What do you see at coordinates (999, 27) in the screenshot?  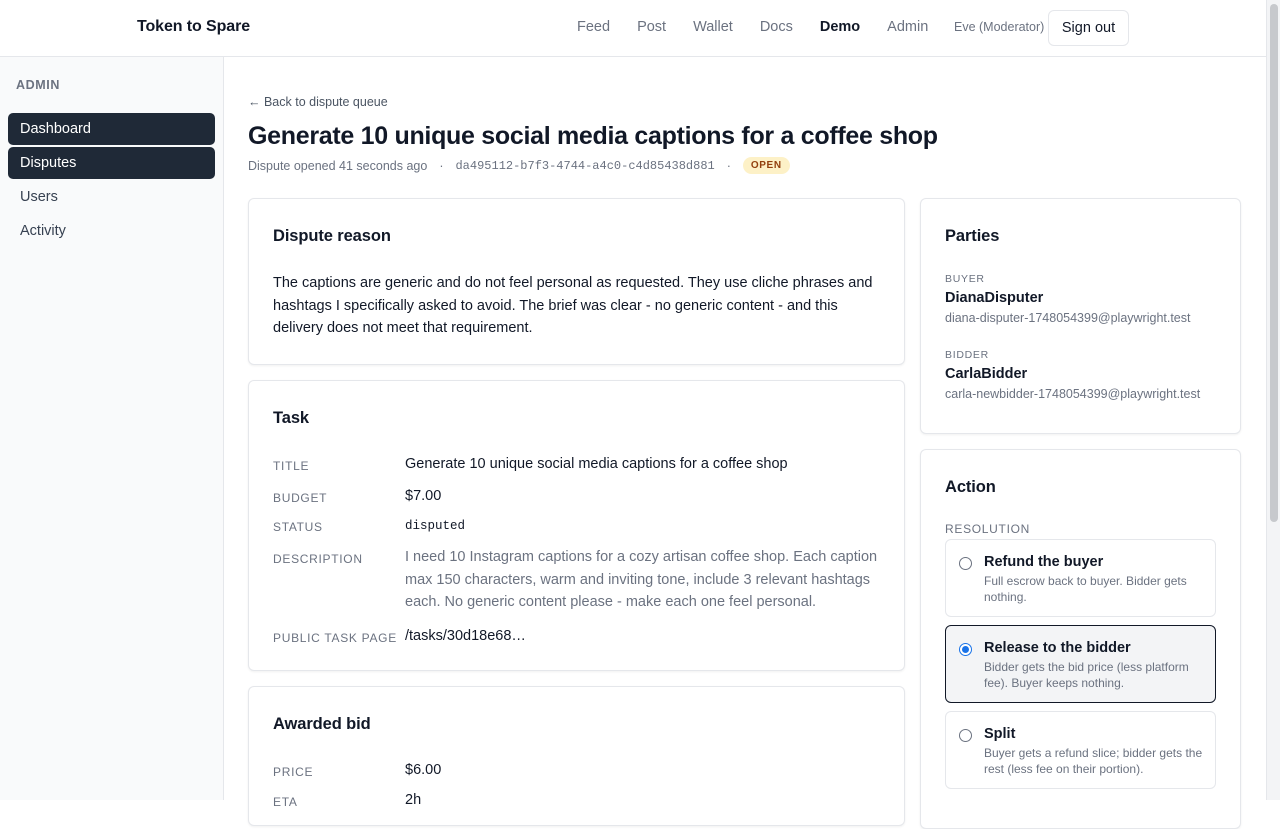 I see `current-user-label: Eve (Moderator)` at bounding box center [999, 27].